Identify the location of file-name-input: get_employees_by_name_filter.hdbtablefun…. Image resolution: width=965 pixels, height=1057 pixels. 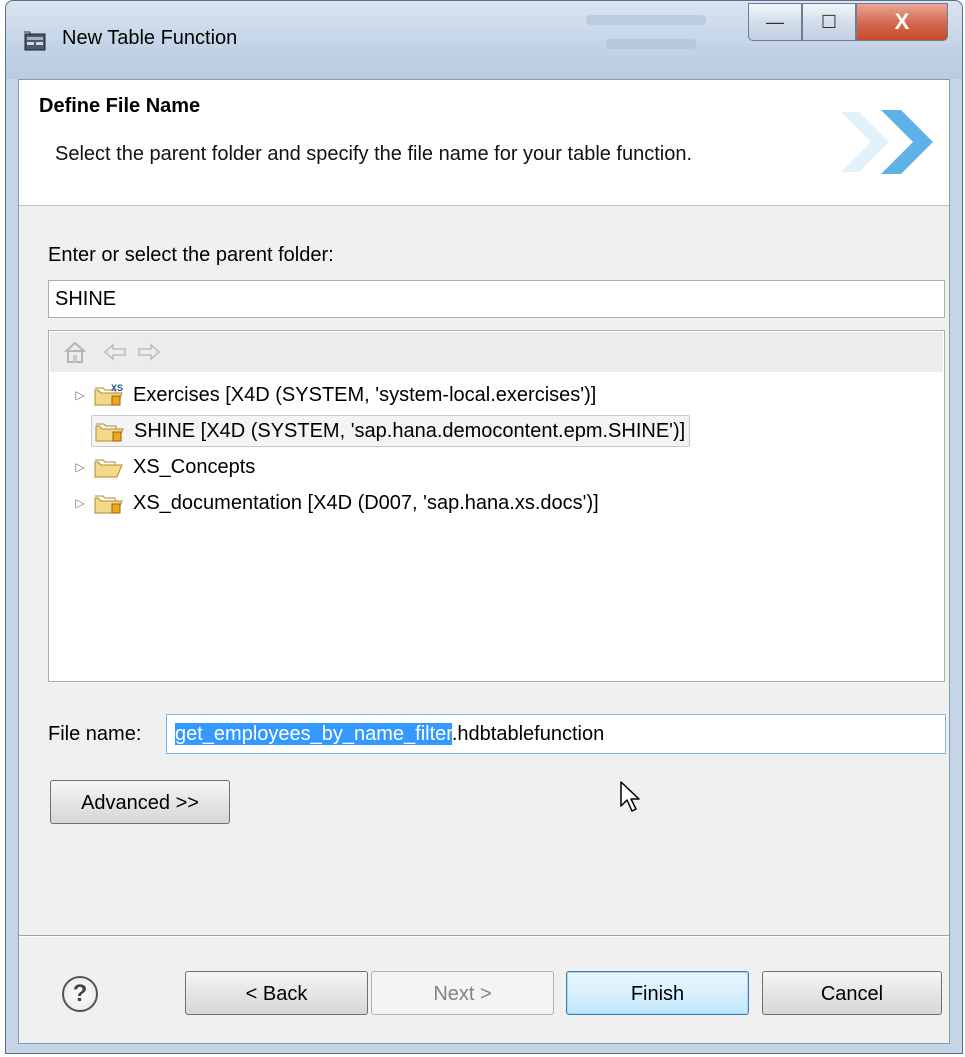
(556, 734).